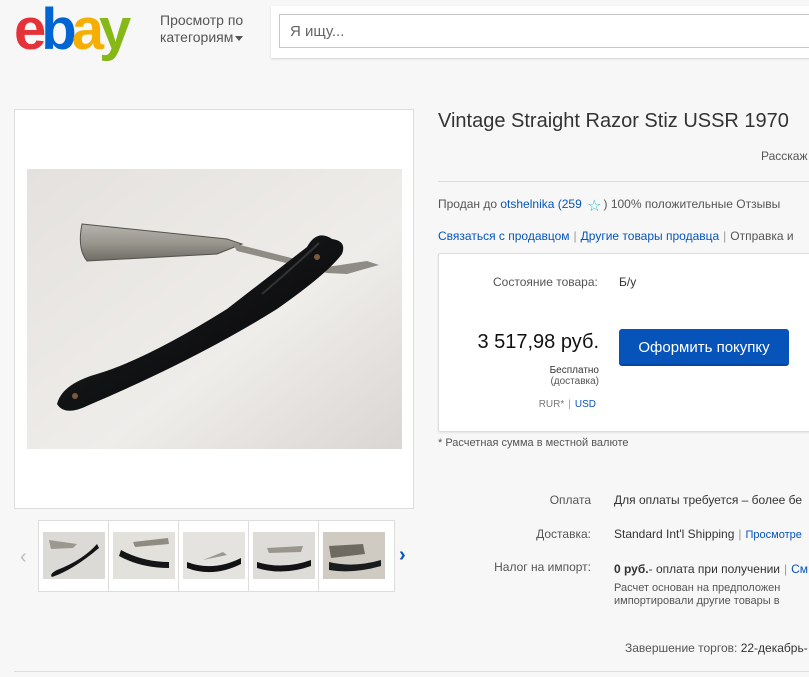 Image resolution: width=809 pixels, height=677 pixels. I want to click on currency-note: * Расчетная сумма в местной валюте, so click(533, 443).